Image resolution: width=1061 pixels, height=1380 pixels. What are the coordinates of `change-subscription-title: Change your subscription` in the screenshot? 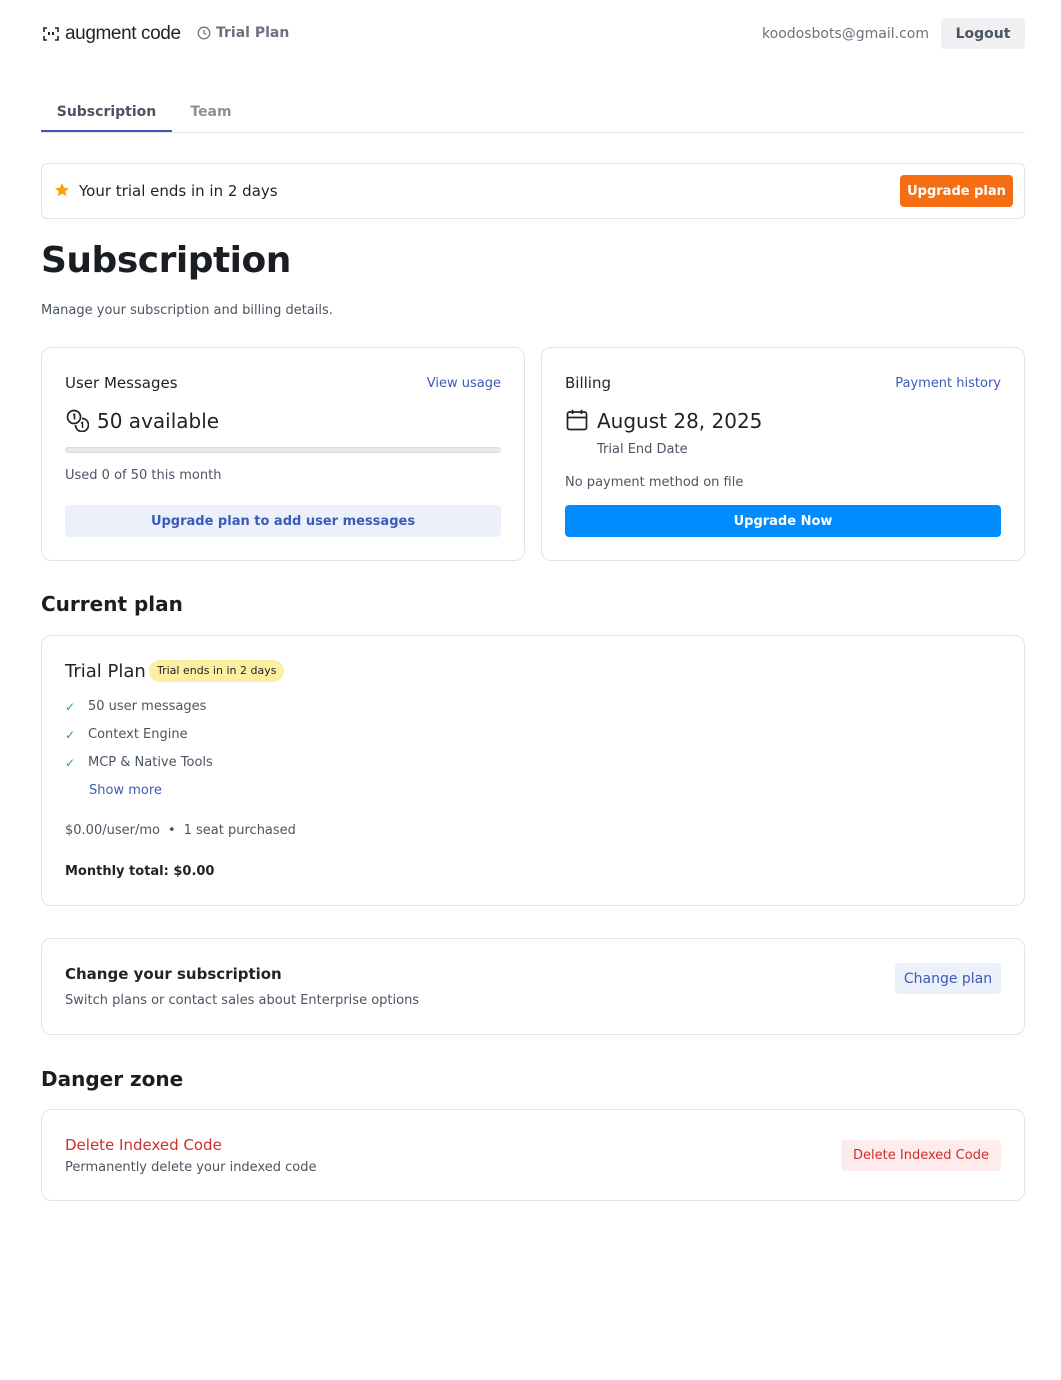 It's located at (173, 974).